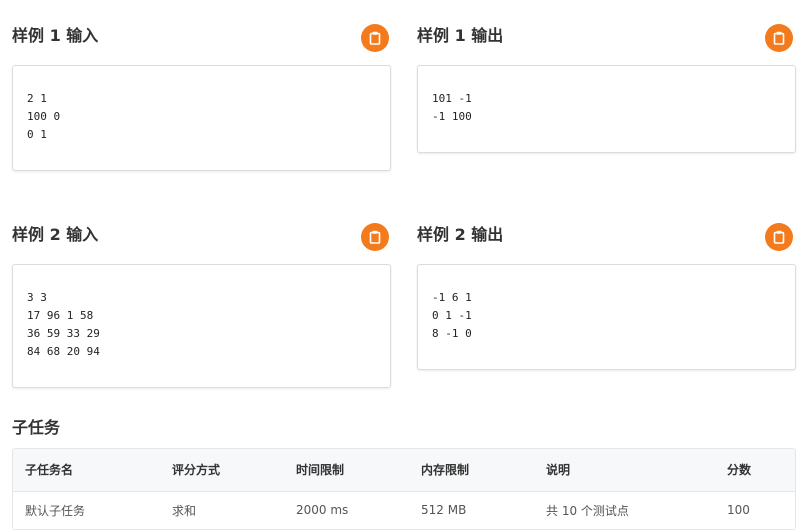 Image resolution: width=808 pixels, height=532 pixels. Describe the element at coordinates (55, 510) in the screenshot. I see `cell-subtask-name: 默认子任务` at that location.